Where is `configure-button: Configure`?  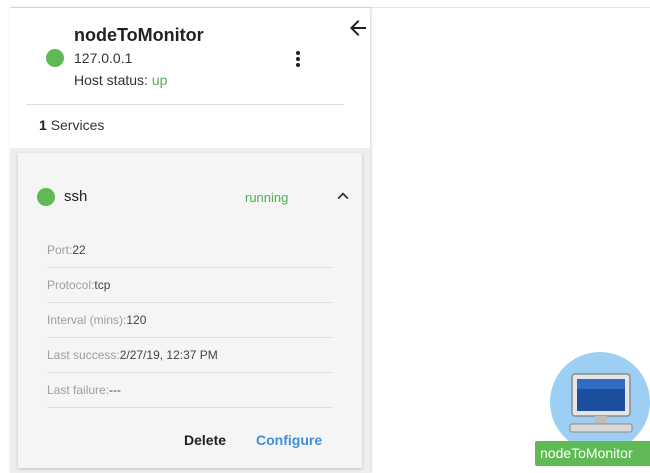 configure-button: Configure is located at coordinates (289, 440).